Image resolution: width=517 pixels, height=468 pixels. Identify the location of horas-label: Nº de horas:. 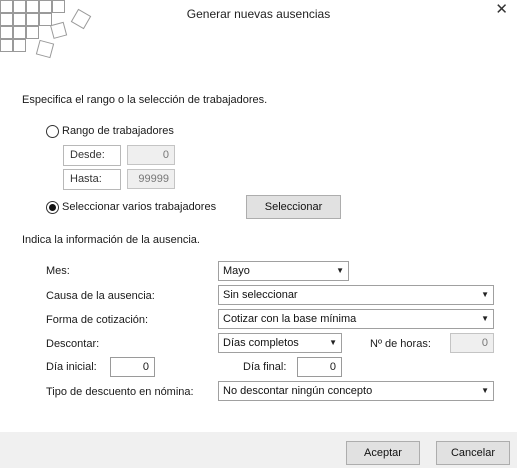
(400, 344).